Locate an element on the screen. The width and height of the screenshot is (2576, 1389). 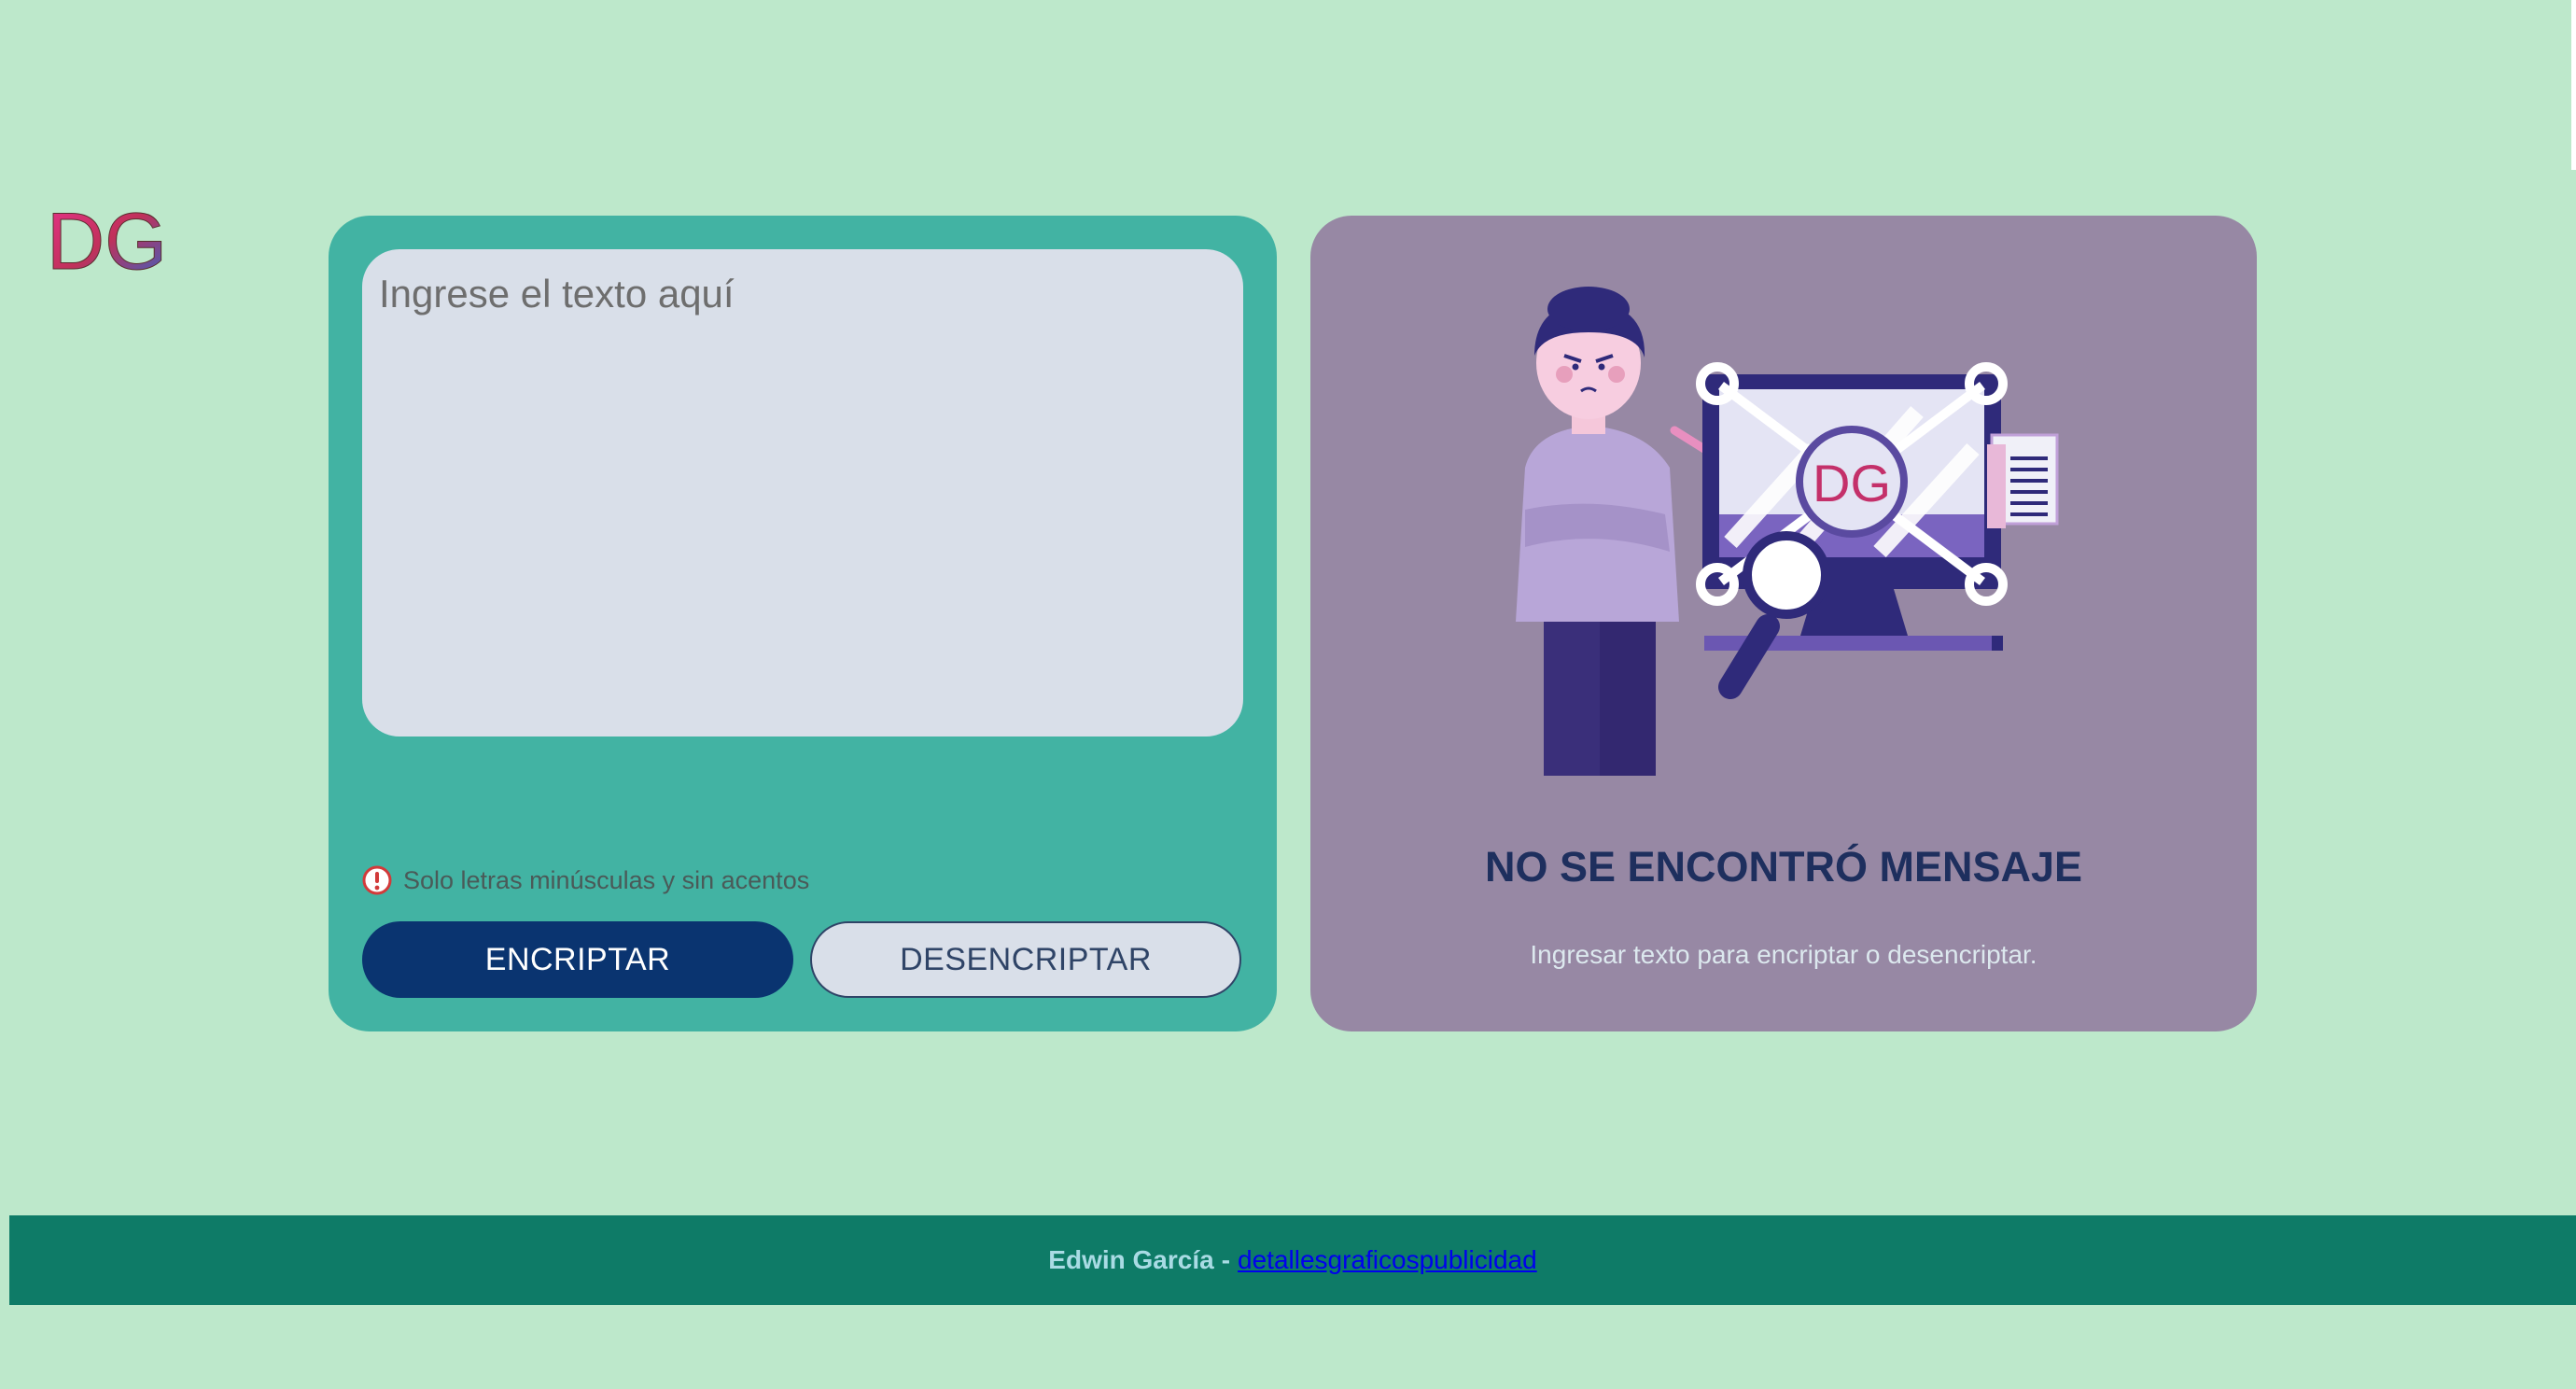
text-input is located at coordinates (802, 493).